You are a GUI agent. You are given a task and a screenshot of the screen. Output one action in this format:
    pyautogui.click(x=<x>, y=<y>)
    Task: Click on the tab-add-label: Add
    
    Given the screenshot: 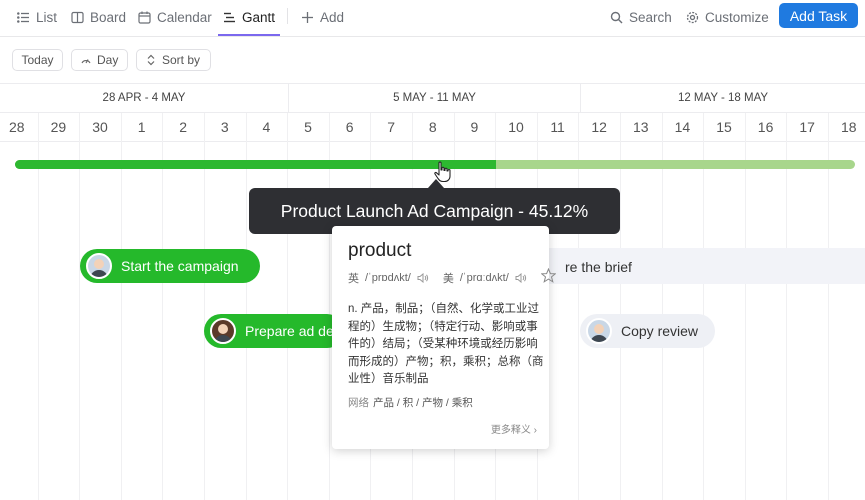 What is the action you would take?
    pyautogui.click(x=332, y=17)
    